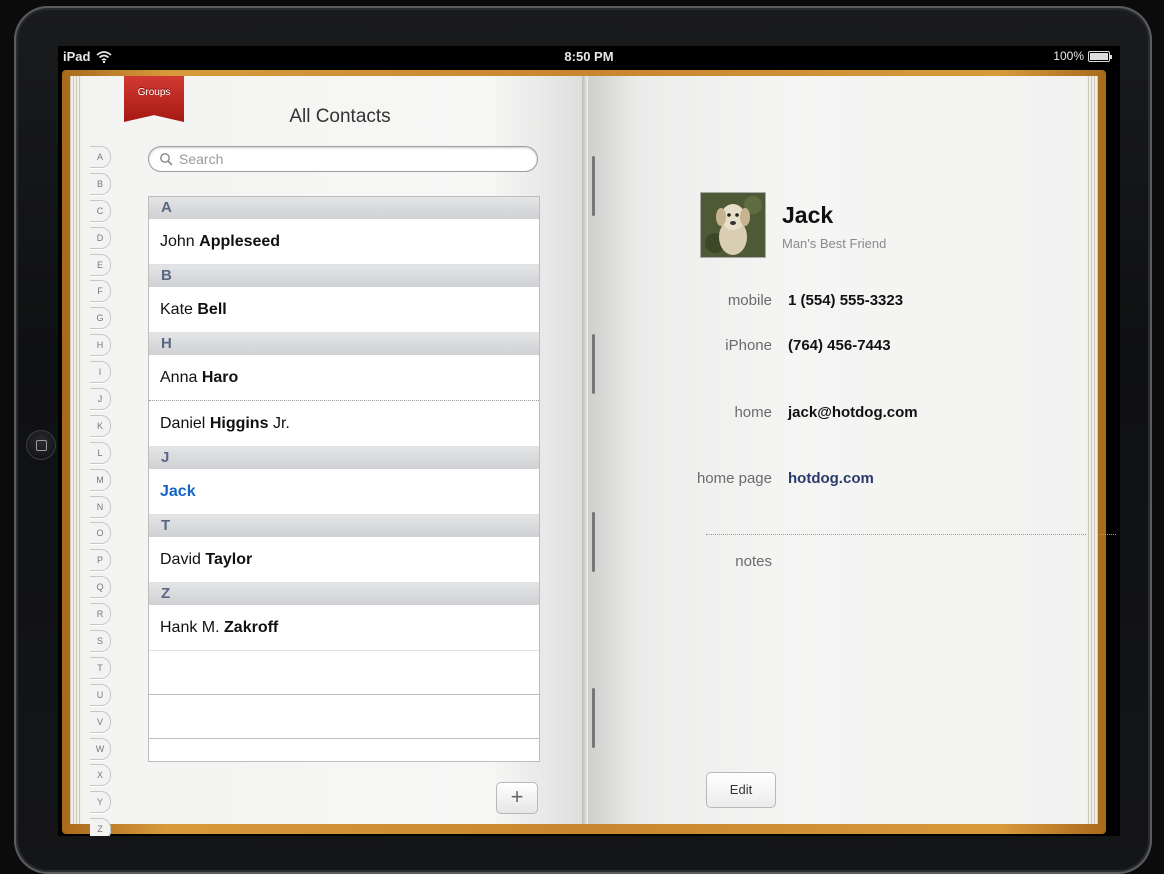 This screenshot has height=874, width=1164. I want to click on section-header-z: Z, so click(344, 594).